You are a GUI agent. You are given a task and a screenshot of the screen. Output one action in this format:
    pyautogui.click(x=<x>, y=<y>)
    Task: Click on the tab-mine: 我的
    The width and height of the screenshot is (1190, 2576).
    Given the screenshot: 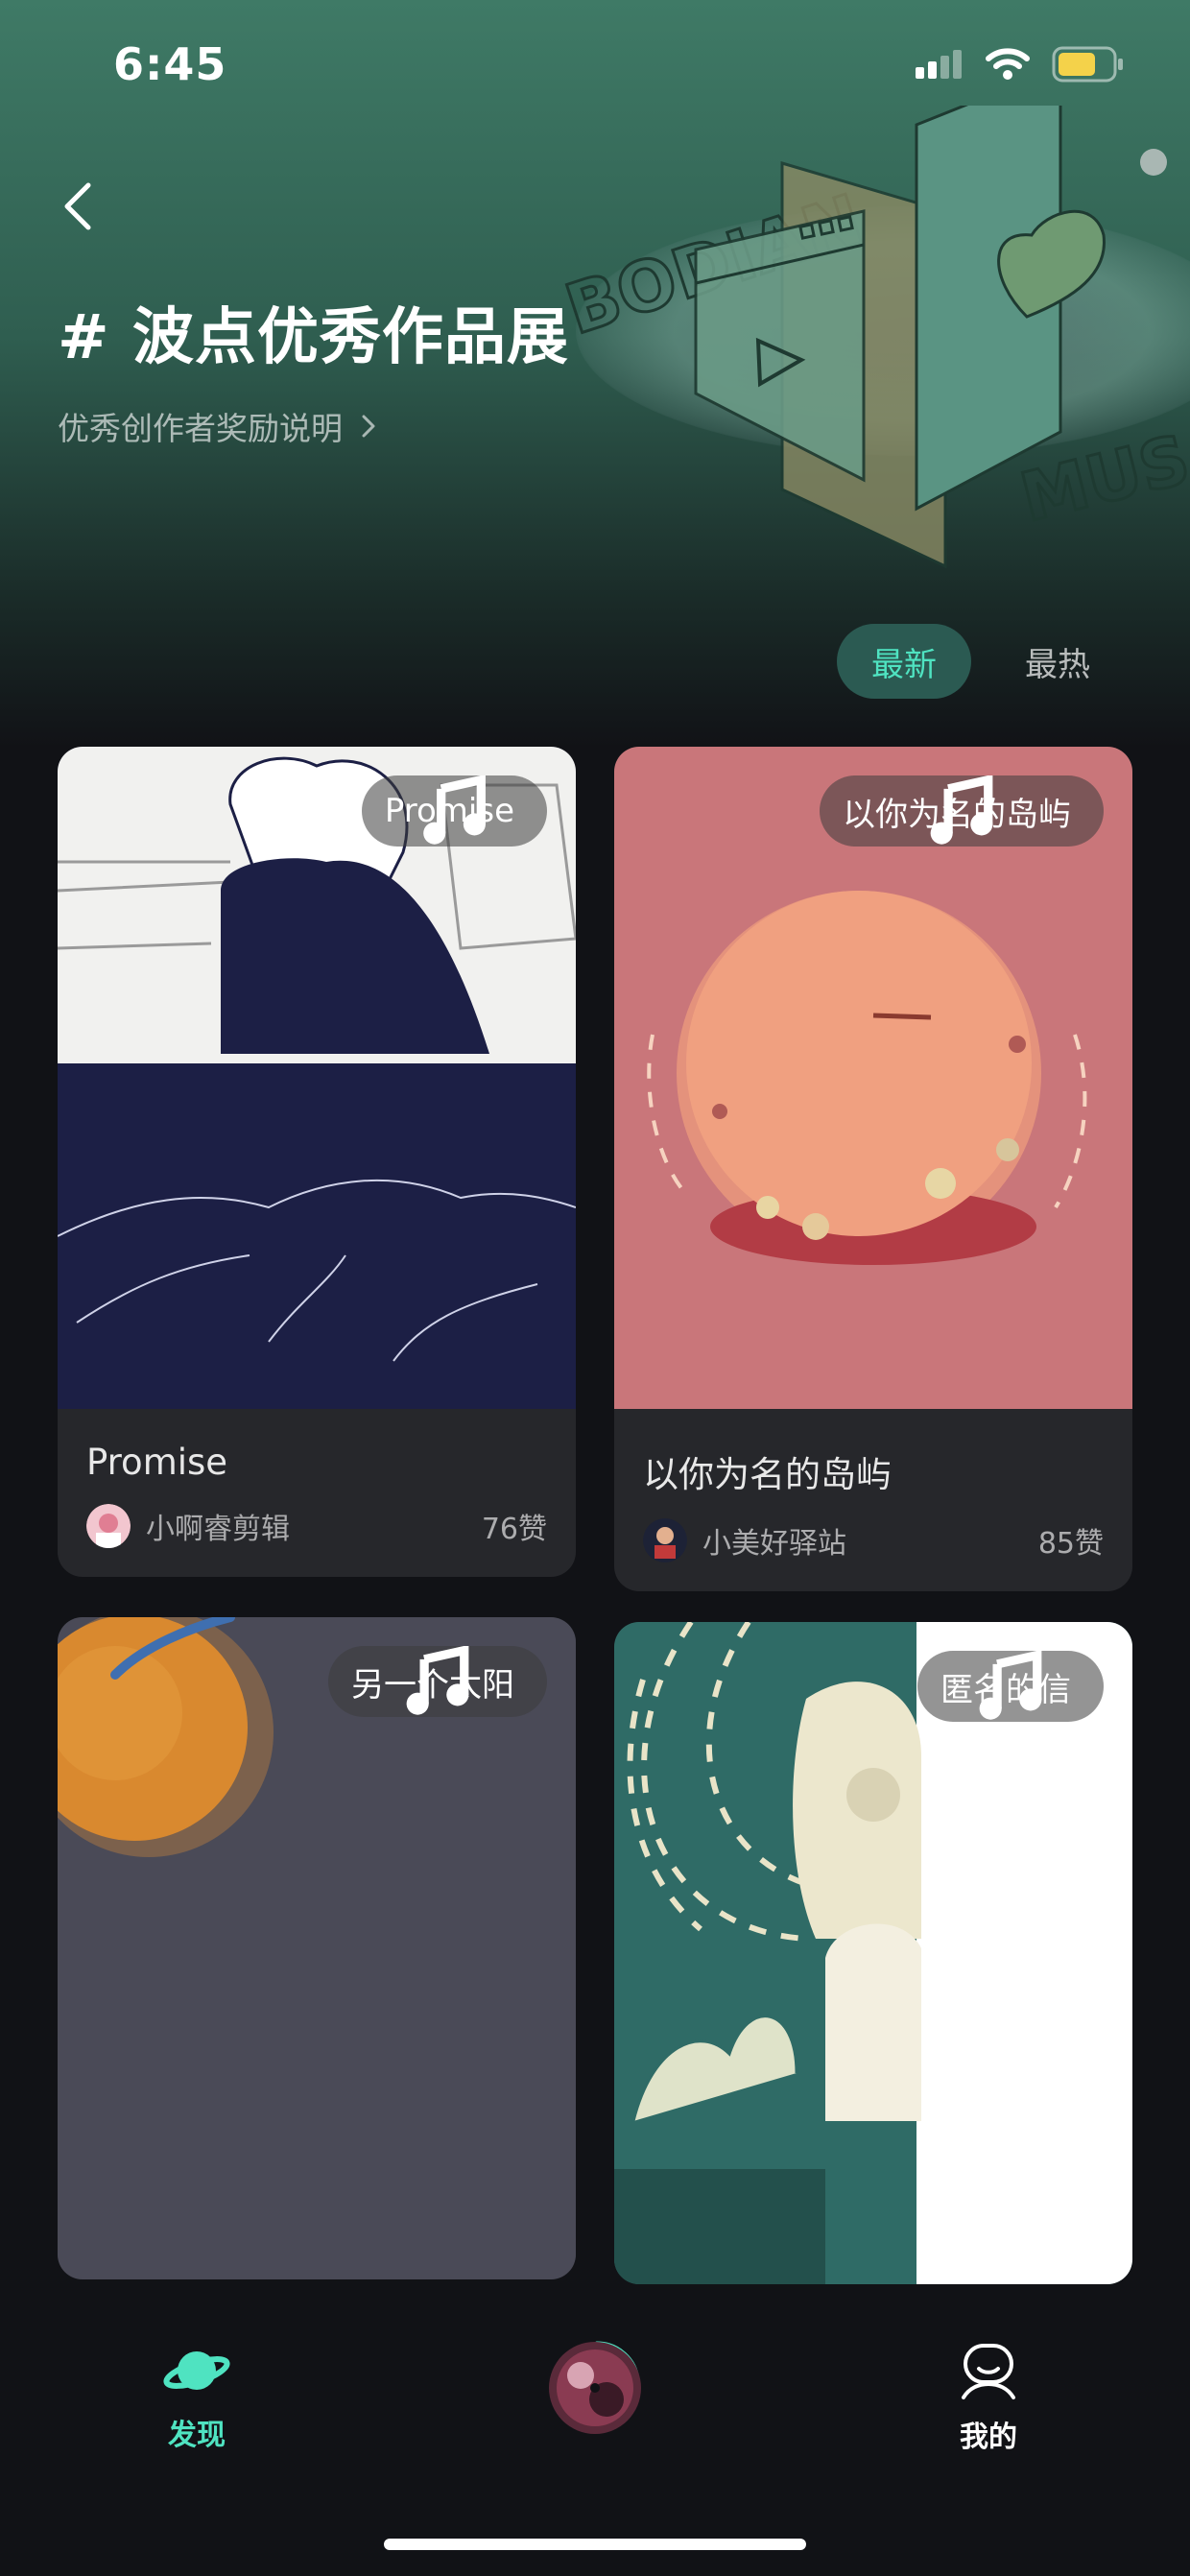 What is the action you would take?
    pyautogui.click(x=989, y=2398)
    